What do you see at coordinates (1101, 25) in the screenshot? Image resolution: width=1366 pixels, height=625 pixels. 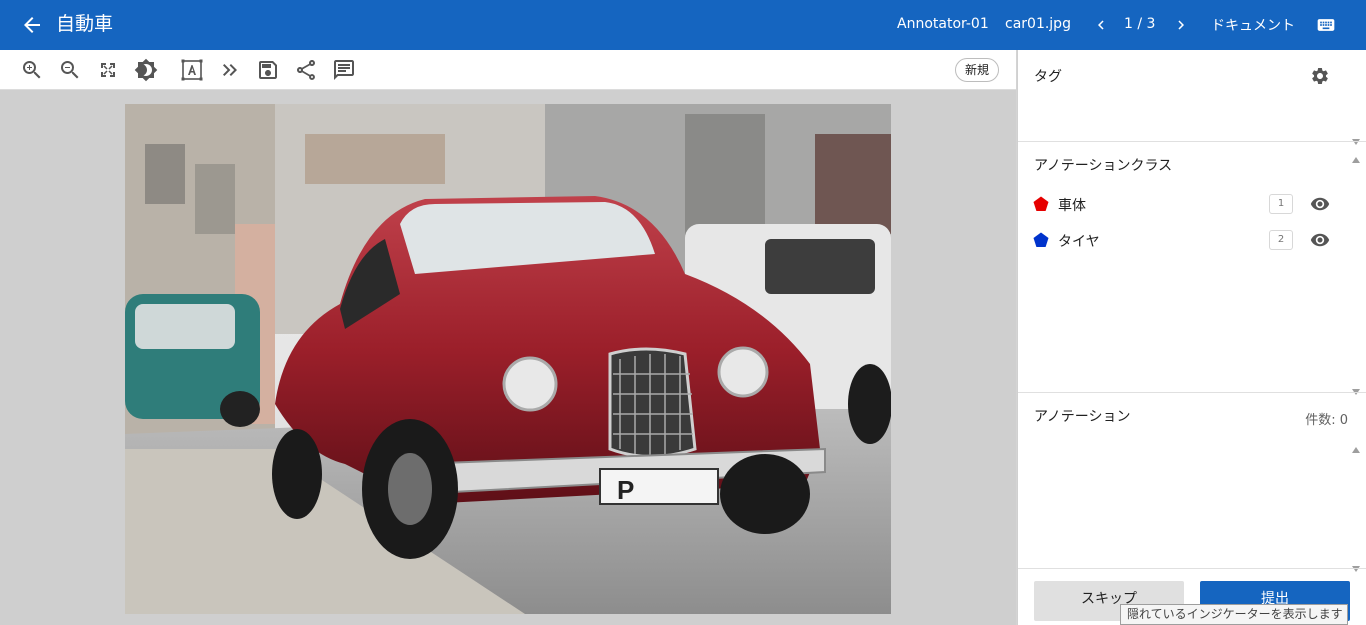 I see `chevron-left-icon` at bounding box center [1101, 25].